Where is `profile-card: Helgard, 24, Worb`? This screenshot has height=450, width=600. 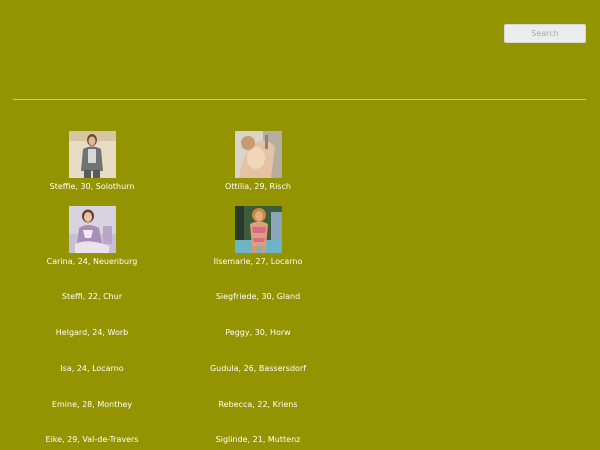 profile-card: Helgard, 24, Worb is located at coordinates (92, 333).